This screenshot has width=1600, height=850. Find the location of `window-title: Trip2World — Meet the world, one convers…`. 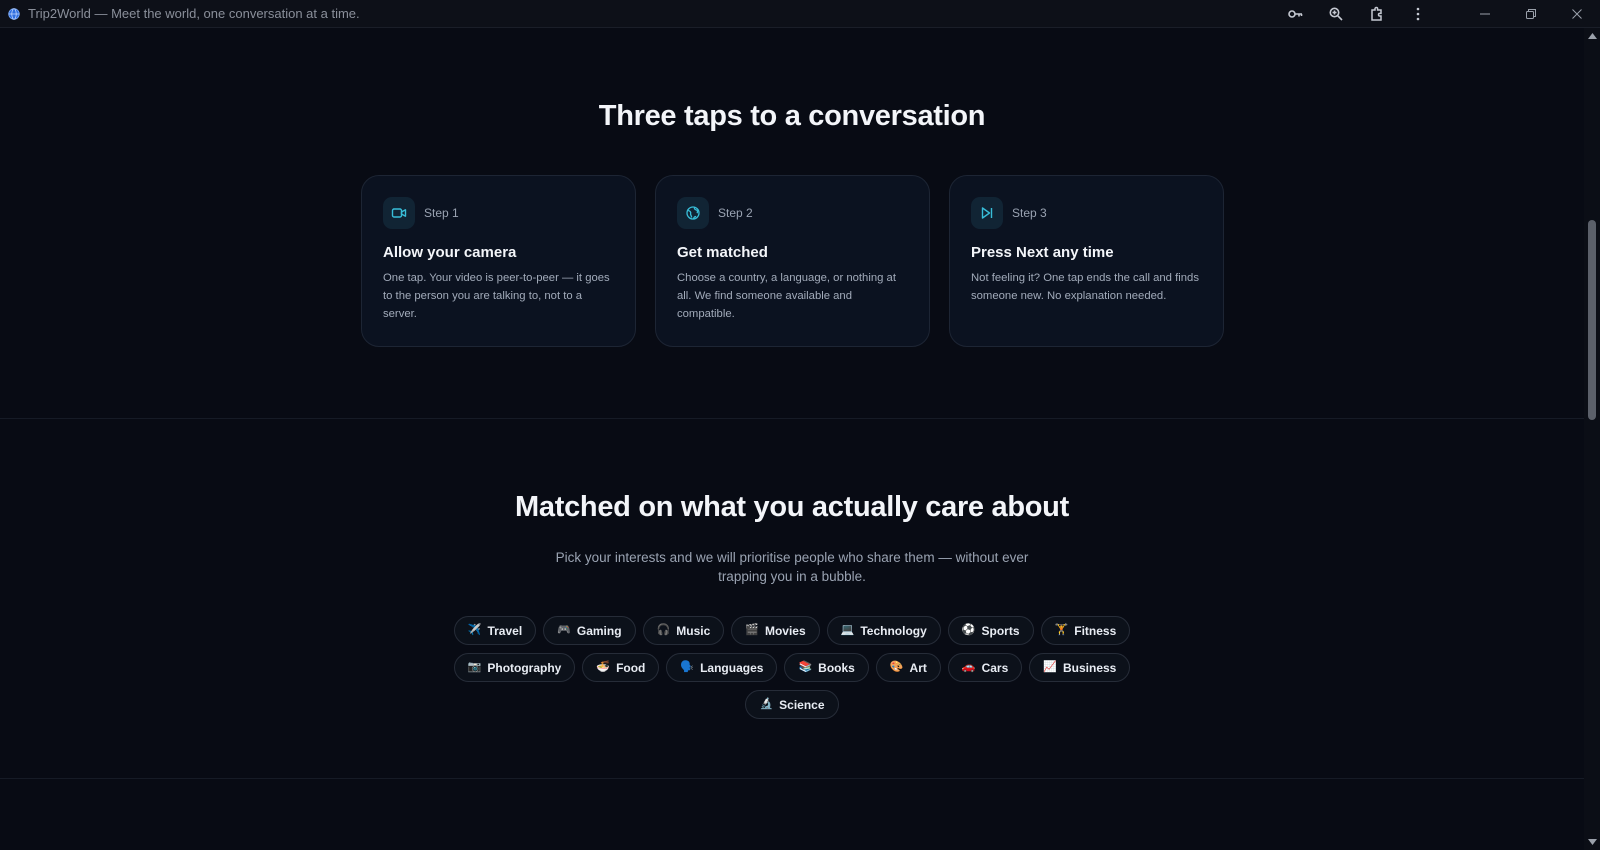

window-title: Trip2World — Meet the world, one convers… is located at coordinates (194, 13).